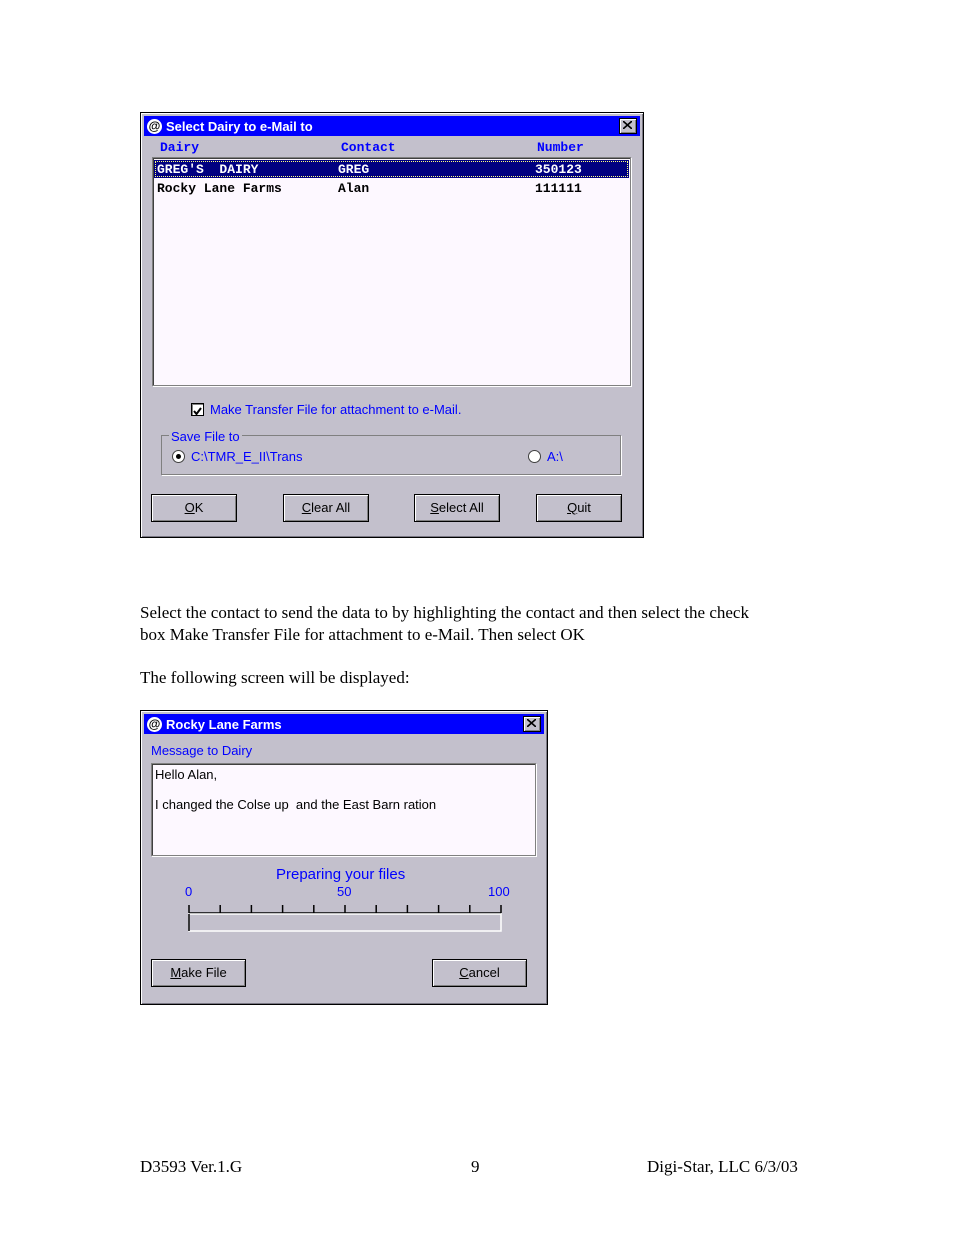 The height and width of the screenshot is (1235, 954). Describe the element at coordinates (354, 188) in the screenshot. I see `row-contact: Alan` at that location.